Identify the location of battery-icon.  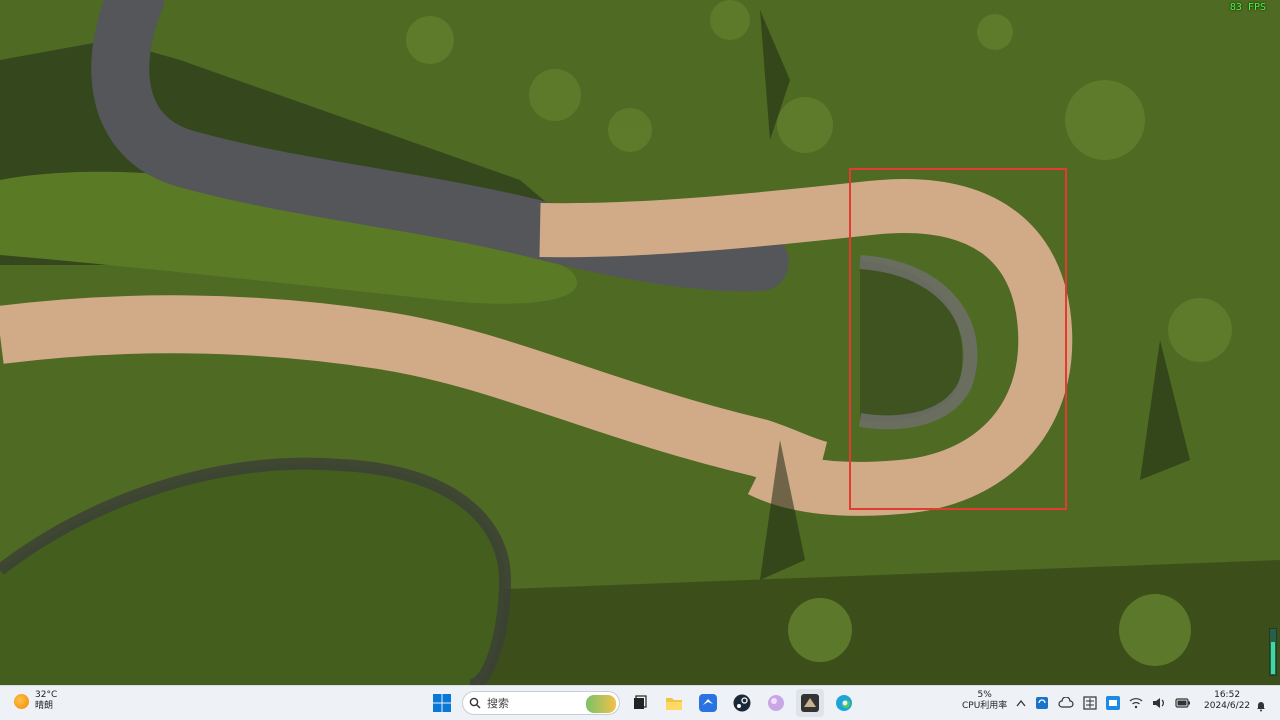
(1183, 703).